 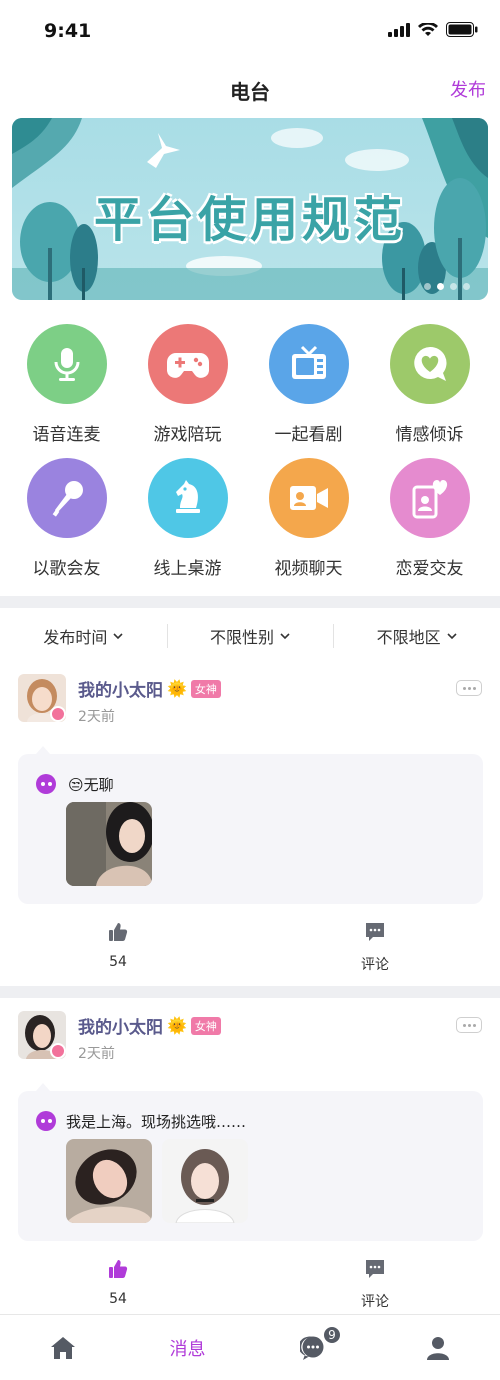 I want to click on category-watch-drama: 一起看剧, so click(x=308, y=384).